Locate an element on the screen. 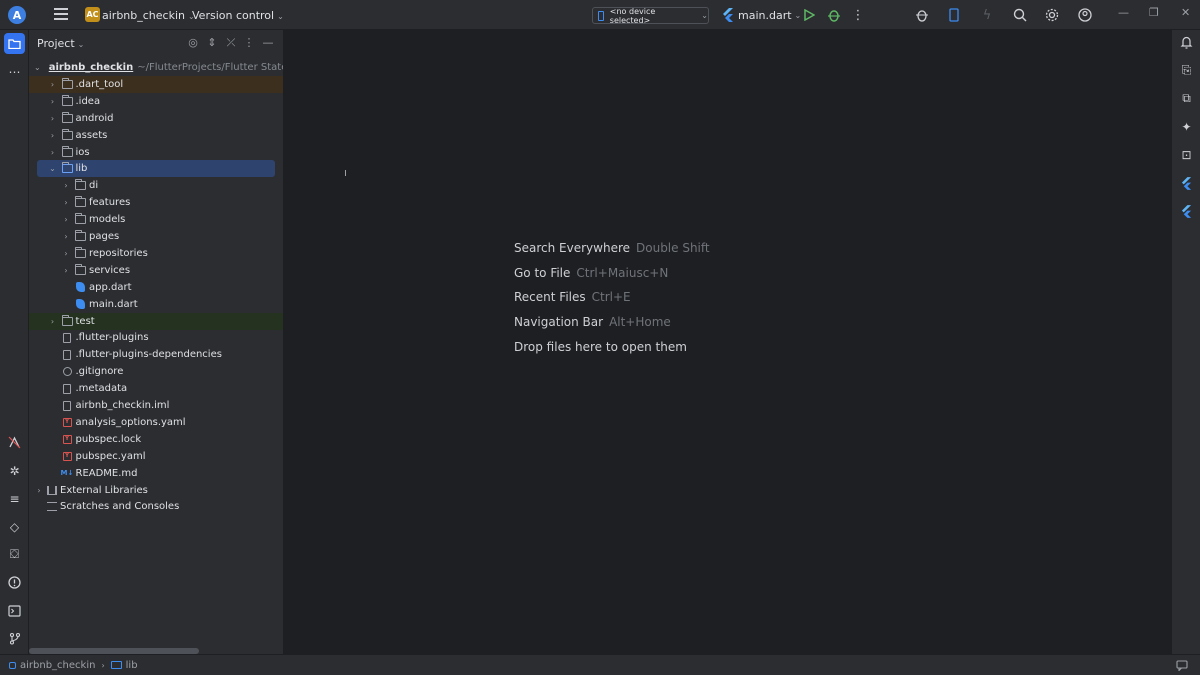  tree-item-flutter-plugins: .flutter-plugins is located at coordinates (156, 337).